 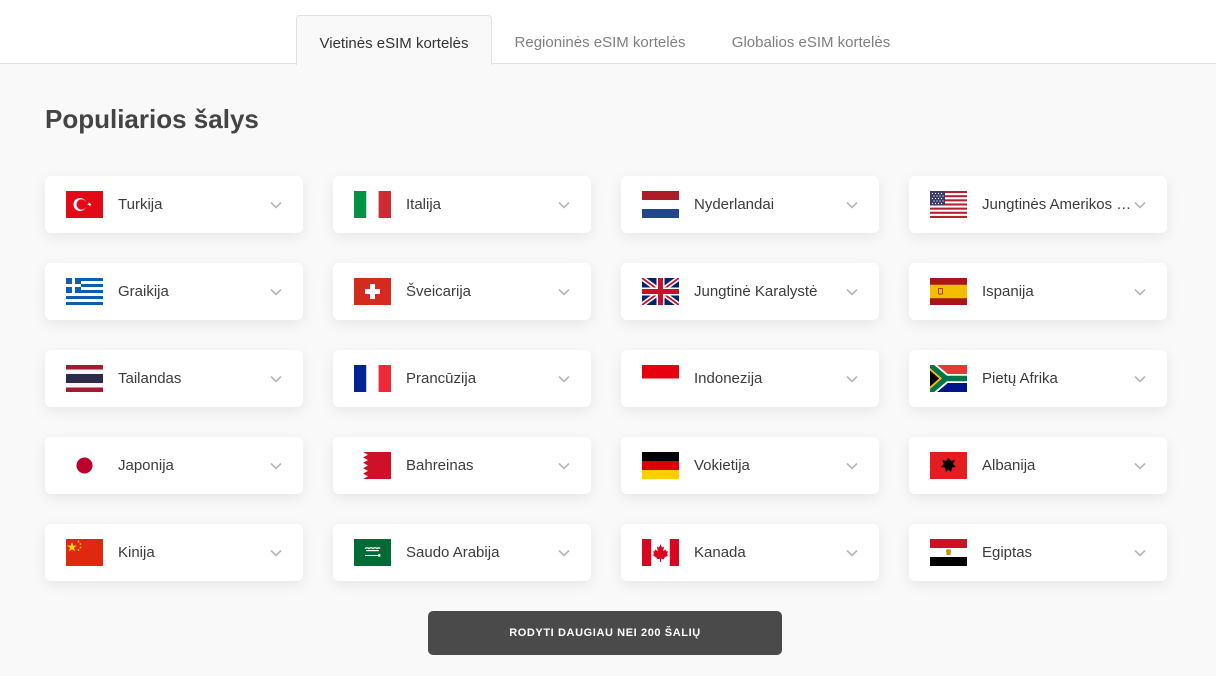 What do you see at coordinates (750, 552) in the screenshot?
I see `country-card-kanada: Kanada` at bounding box center [750, 552].